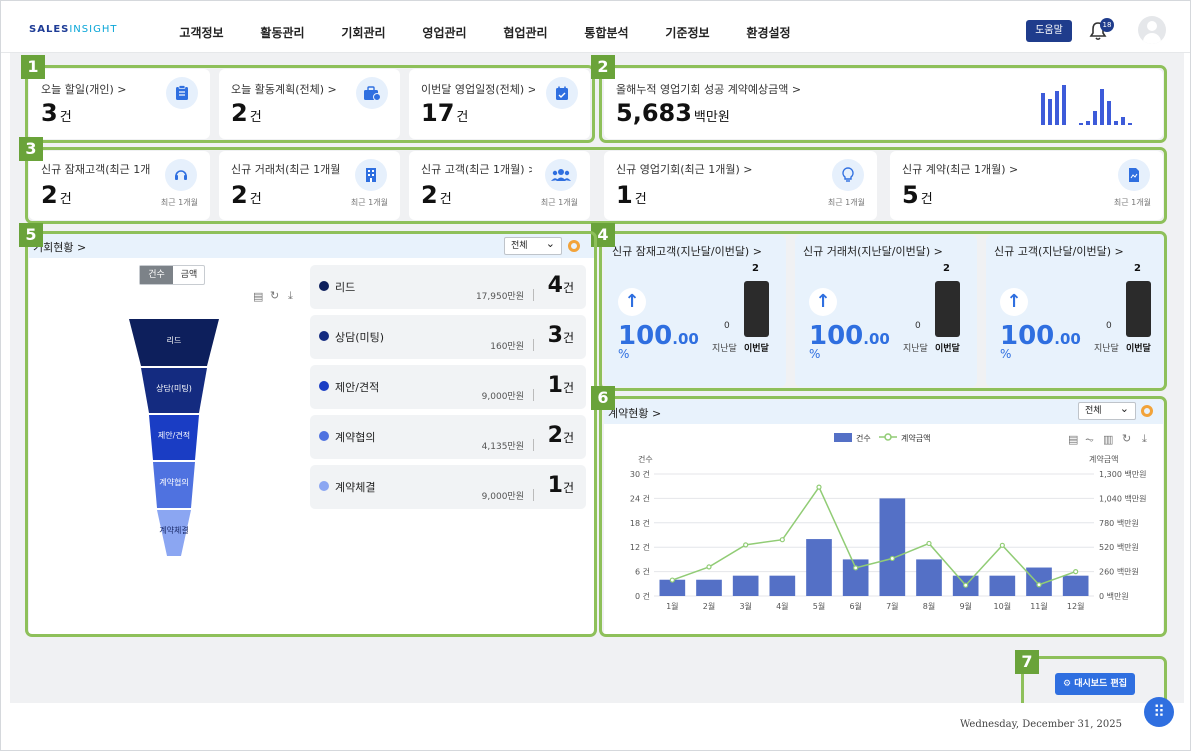 This screenshot has width=1191, height=751. What do you see at coordinates (1040, 724) in the screenshot?
I see `footer-date: Wednesday, December 31, 2025` at bounding box center [1040, 724].